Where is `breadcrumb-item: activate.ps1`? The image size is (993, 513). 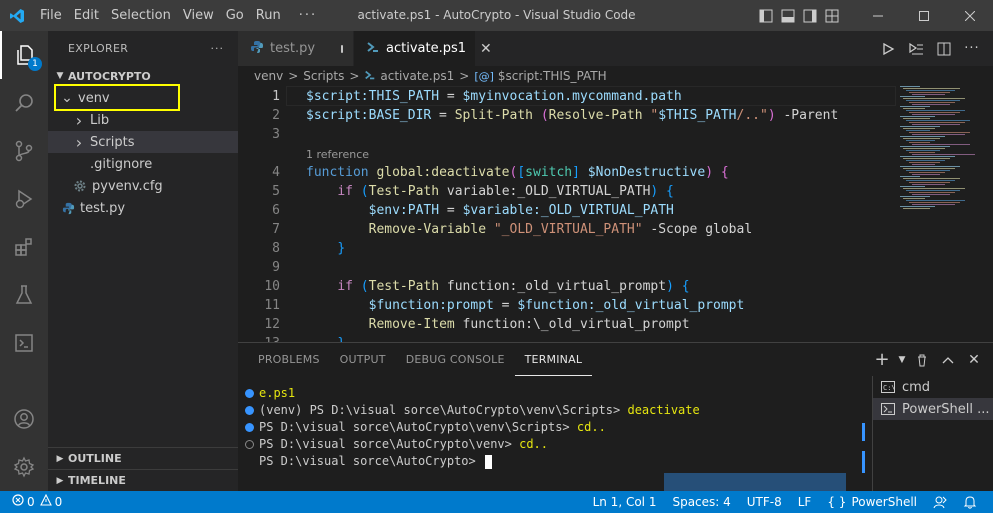 breadcrumb-item: activate.ps1 is located at coordinates (417, 76).